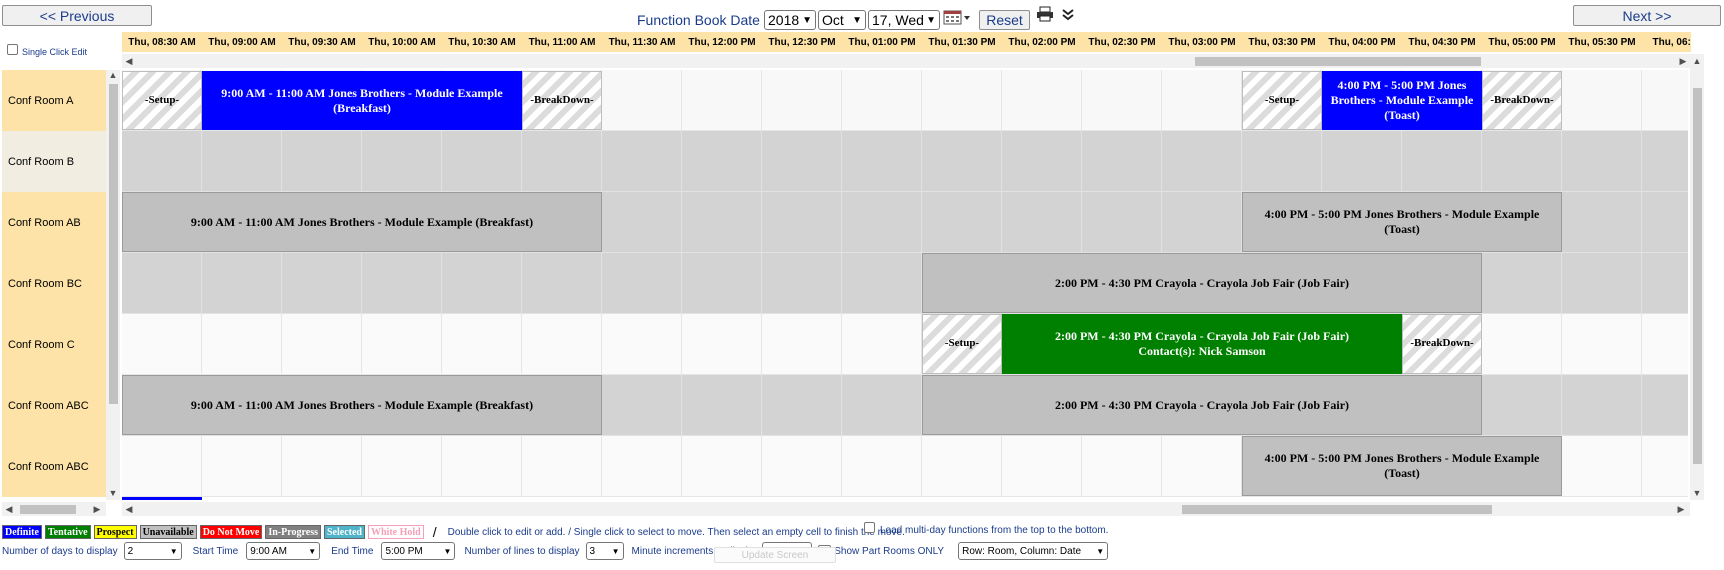 The image size is (1724, 570). I want to click on orientation-select: Row: Room, Column: Date ▼, so click(1033, 551).